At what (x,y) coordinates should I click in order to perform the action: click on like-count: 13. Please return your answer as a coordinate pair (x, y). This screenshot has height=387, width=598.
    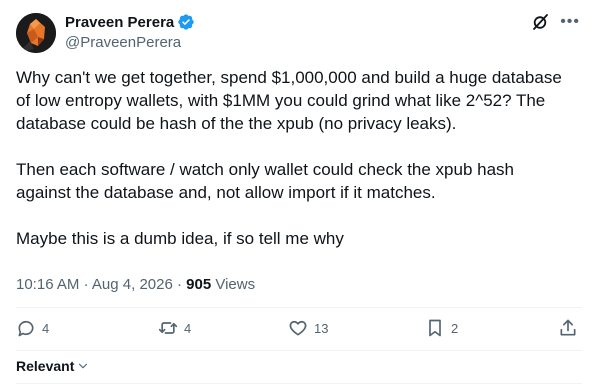
    Looking at the image, I should click on (321, 328).